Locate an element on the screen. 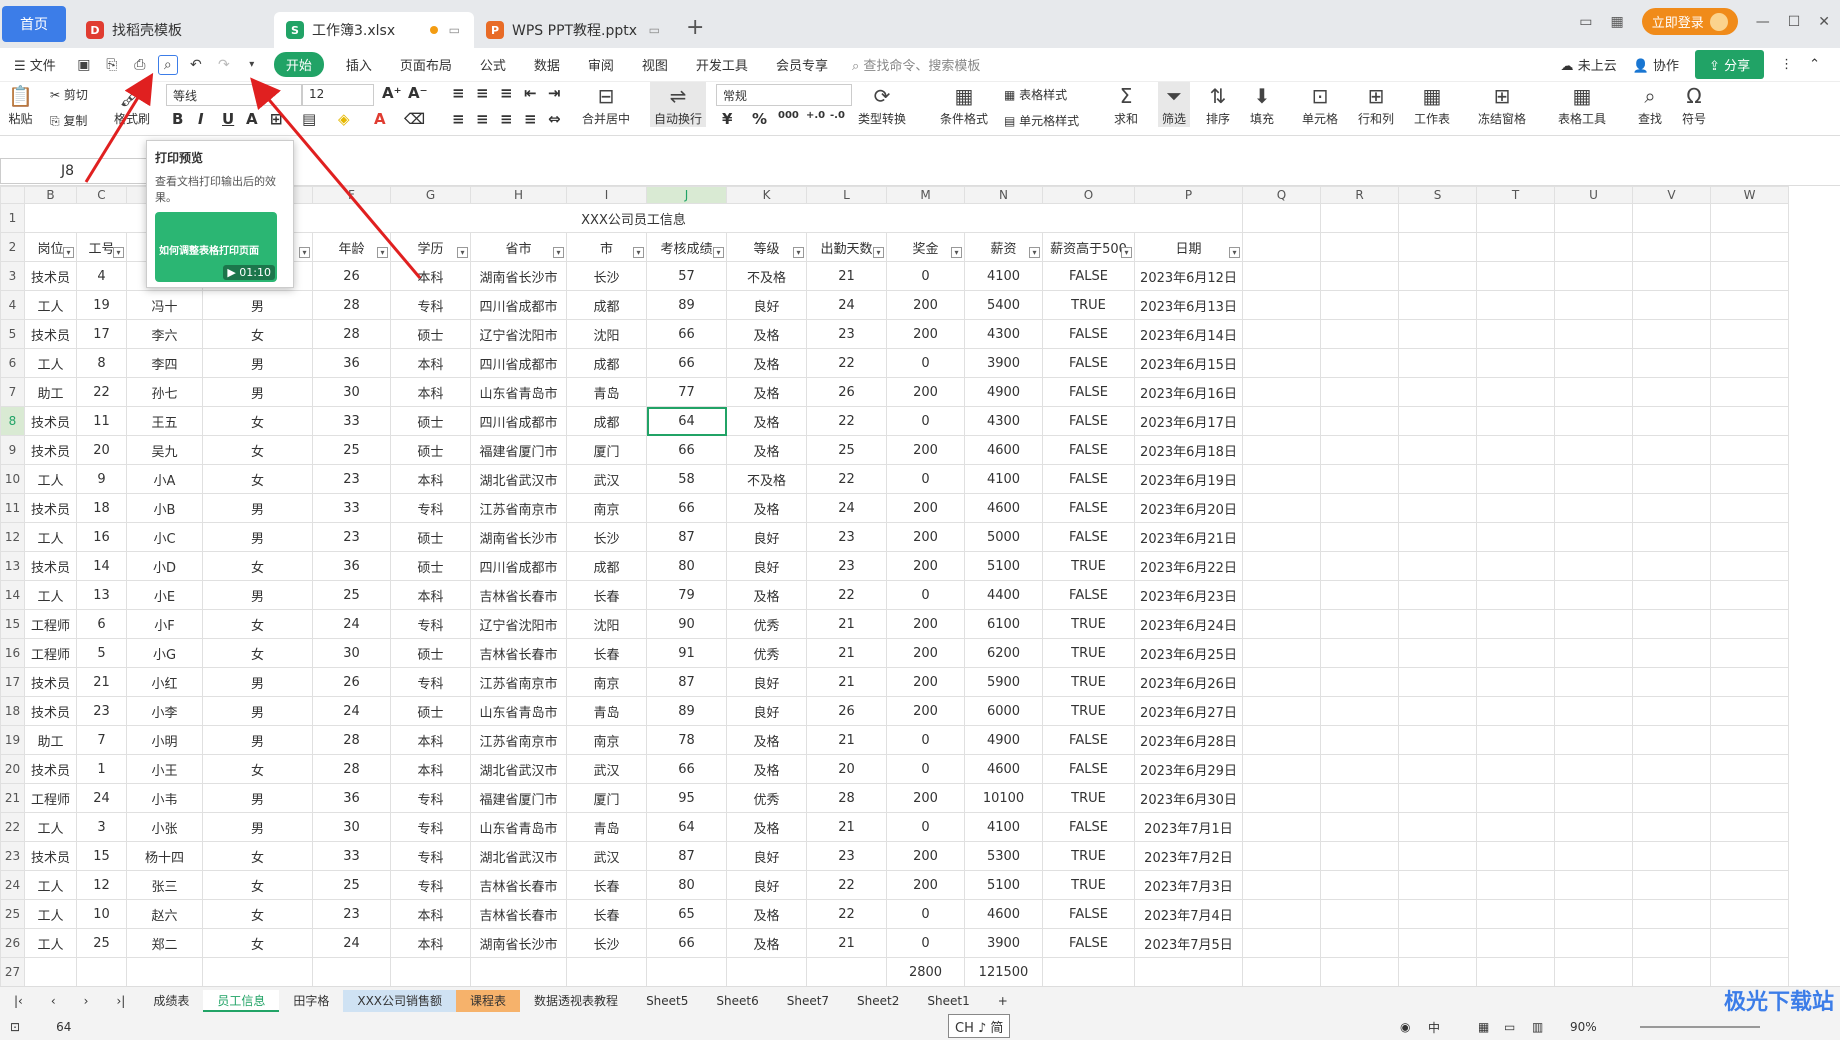 This screenshot has height=1040, width=1840. table-cell: 技术员 is located at coordinates (50, 450).